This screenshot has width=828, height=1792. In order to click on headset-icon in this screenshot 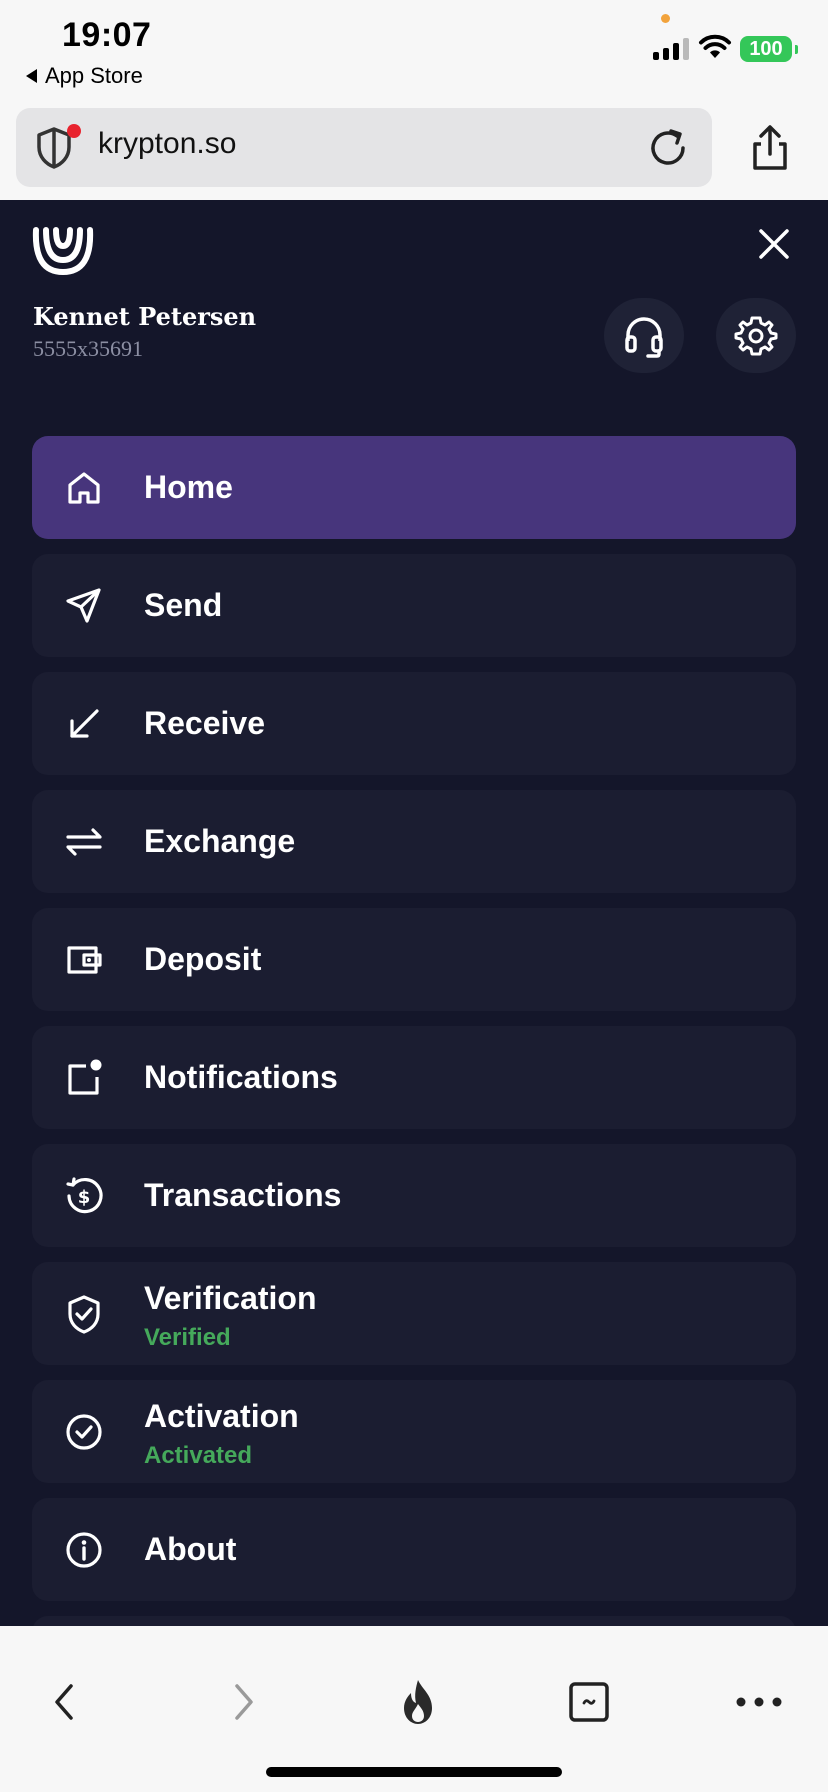, I will do `click(644, 337)`.